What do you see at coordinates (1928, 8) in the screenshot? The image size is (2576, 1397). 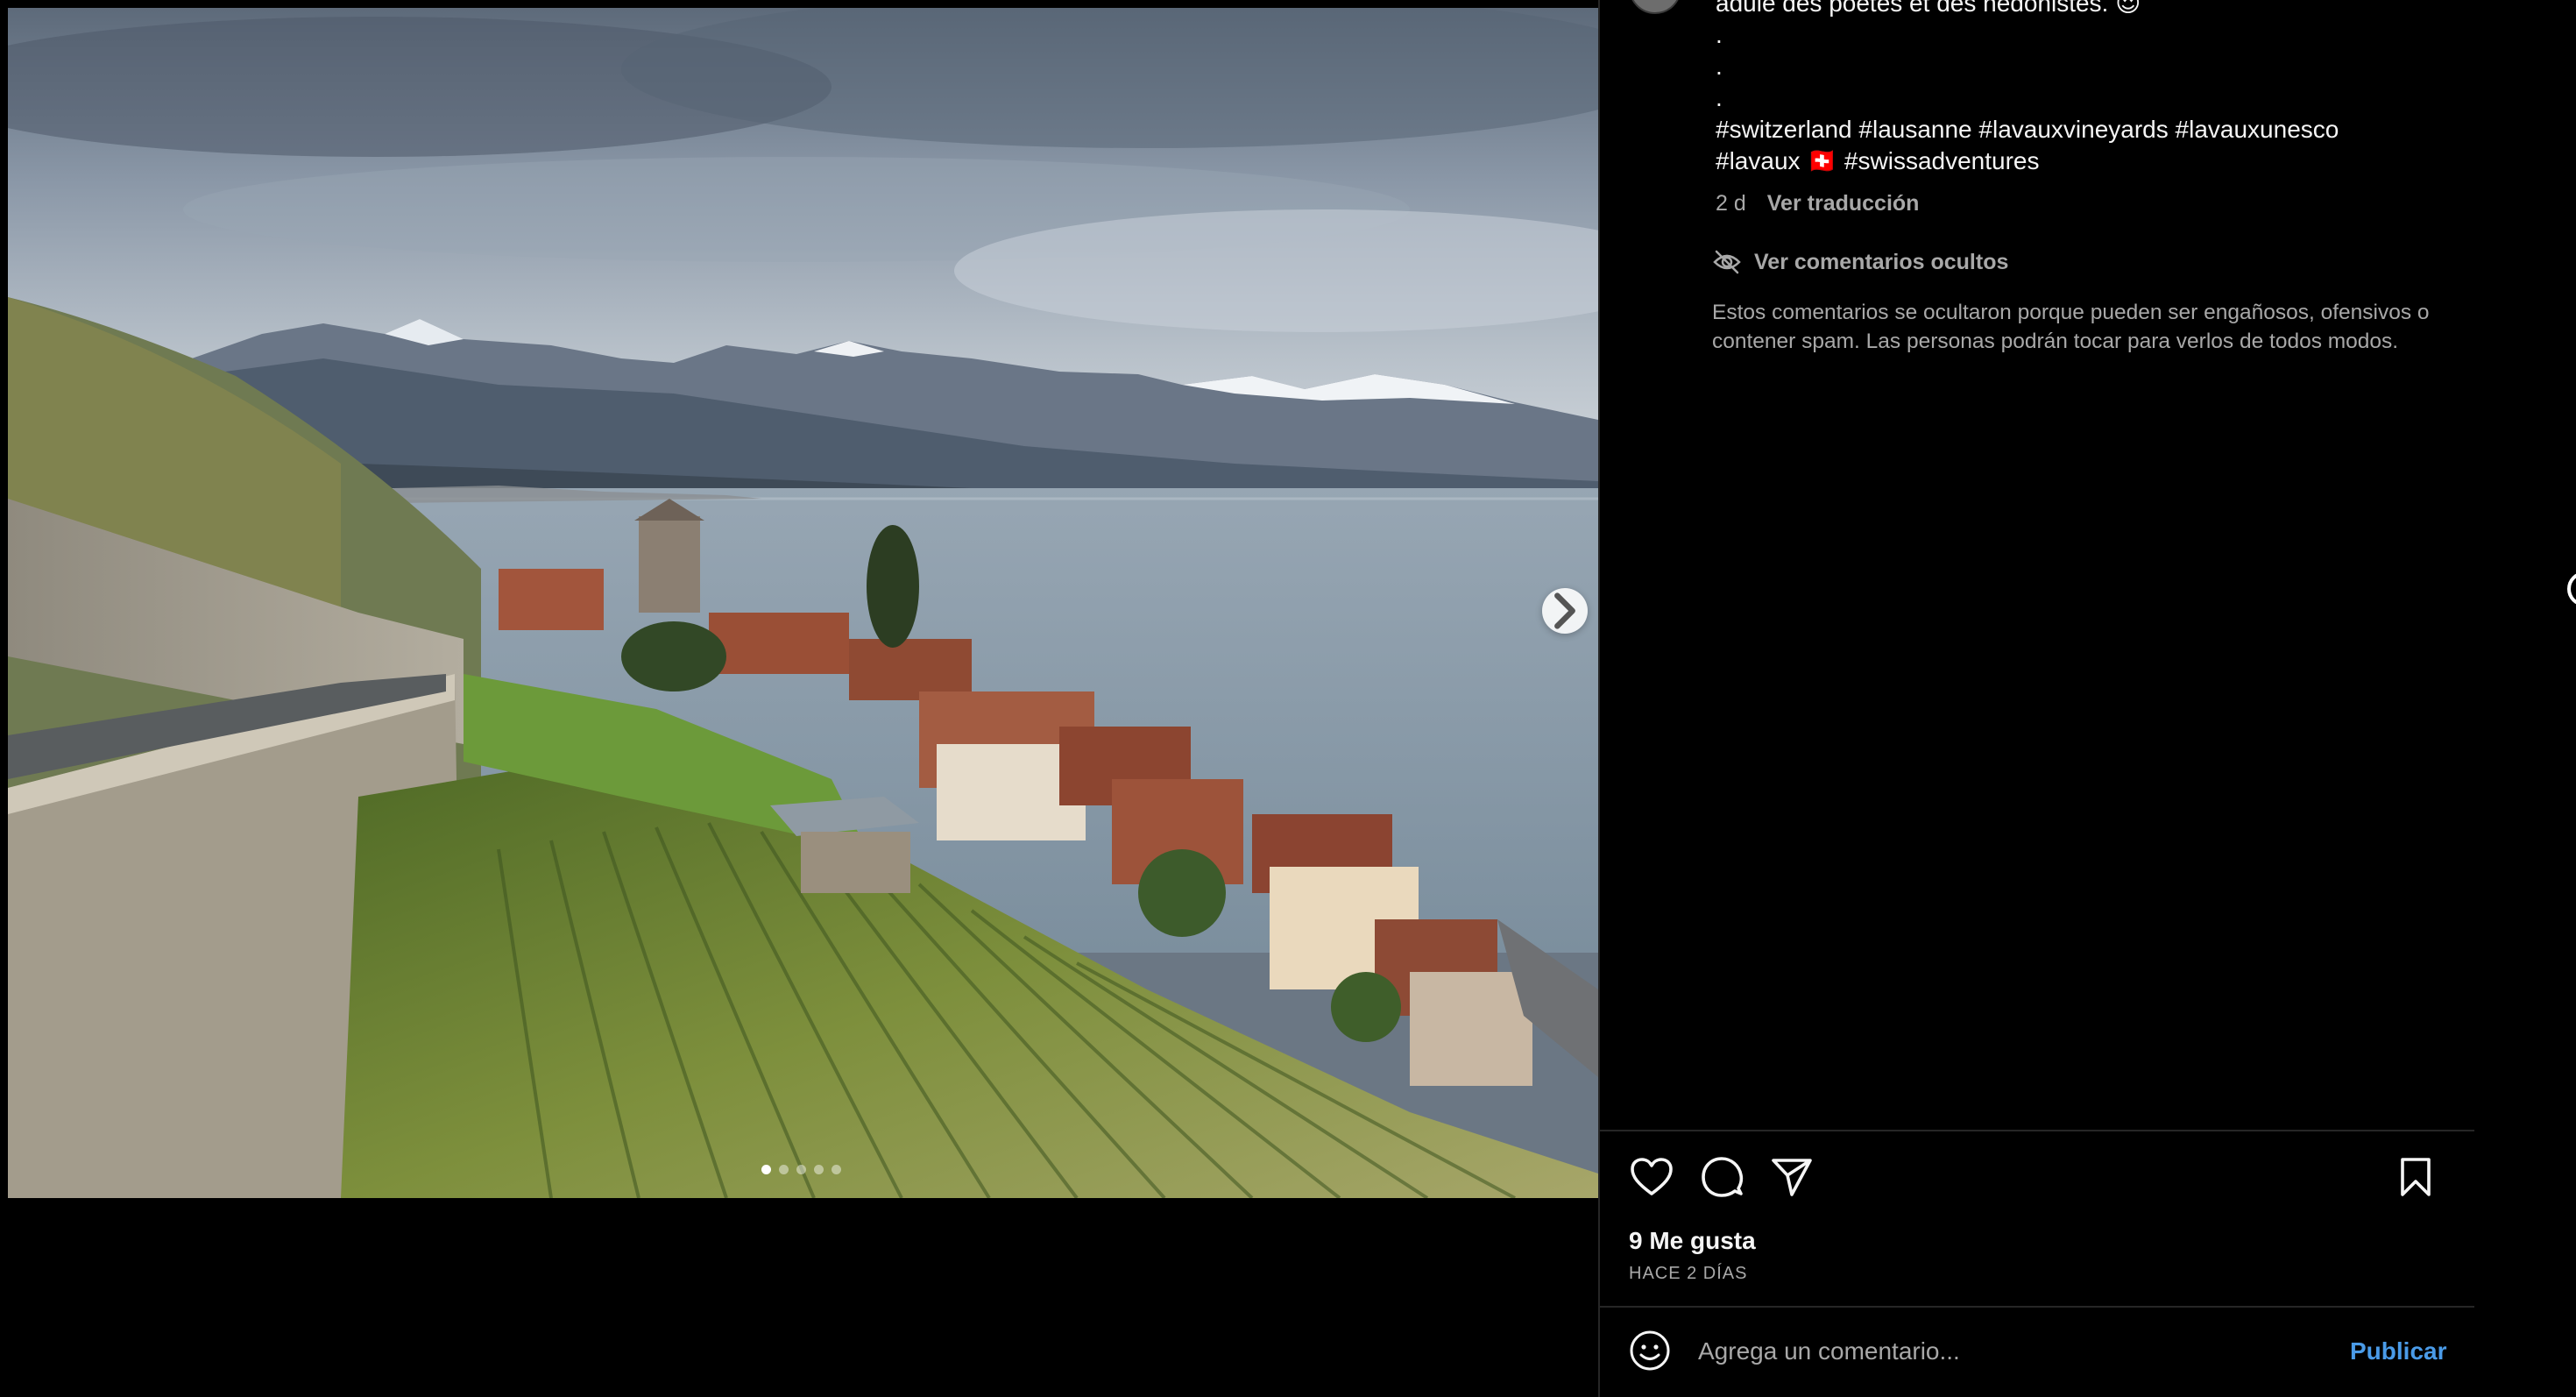 I see `caption-line: adulé des poètes et des hédonistes. 😍` at bounding box center [1928, 8].